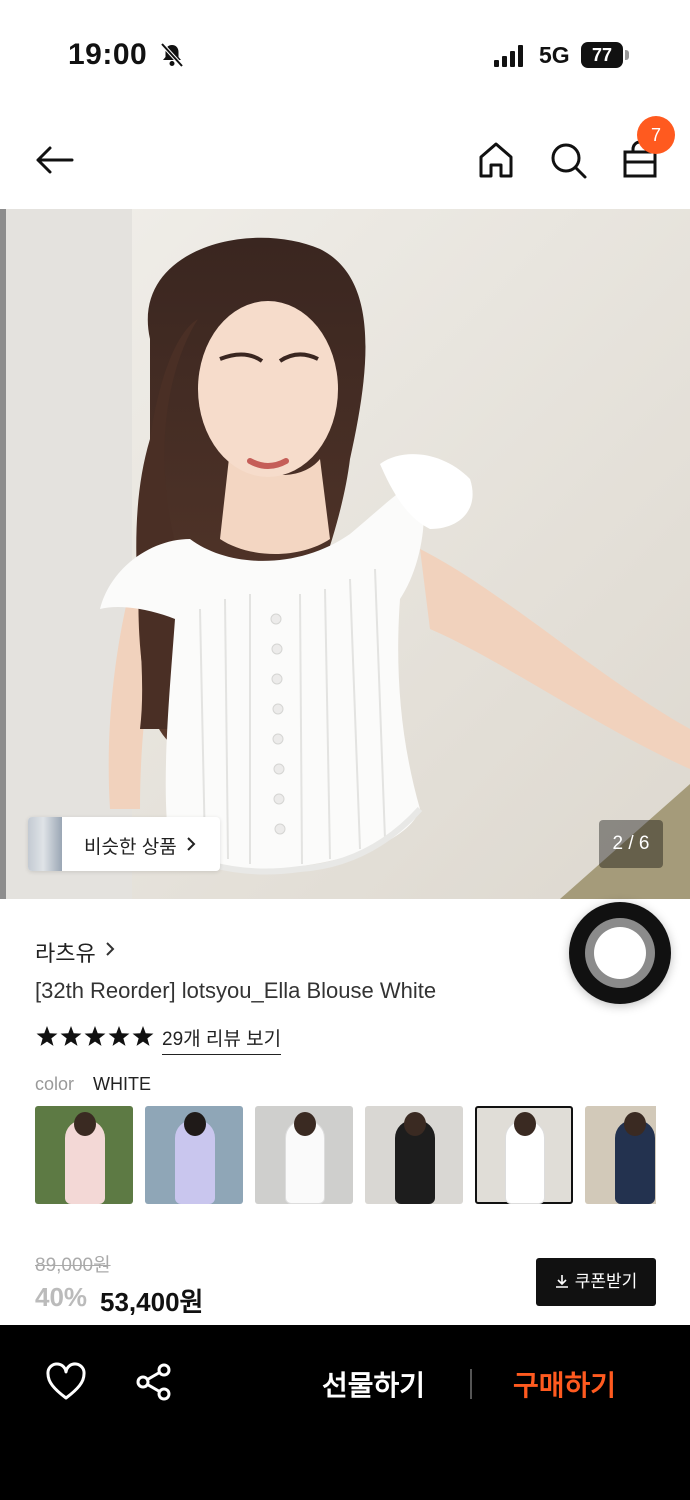  What do you see at coordinates (524, 1155) in the screenshot?
I see `color-swatch-white` at bounding box center [524, 1155].